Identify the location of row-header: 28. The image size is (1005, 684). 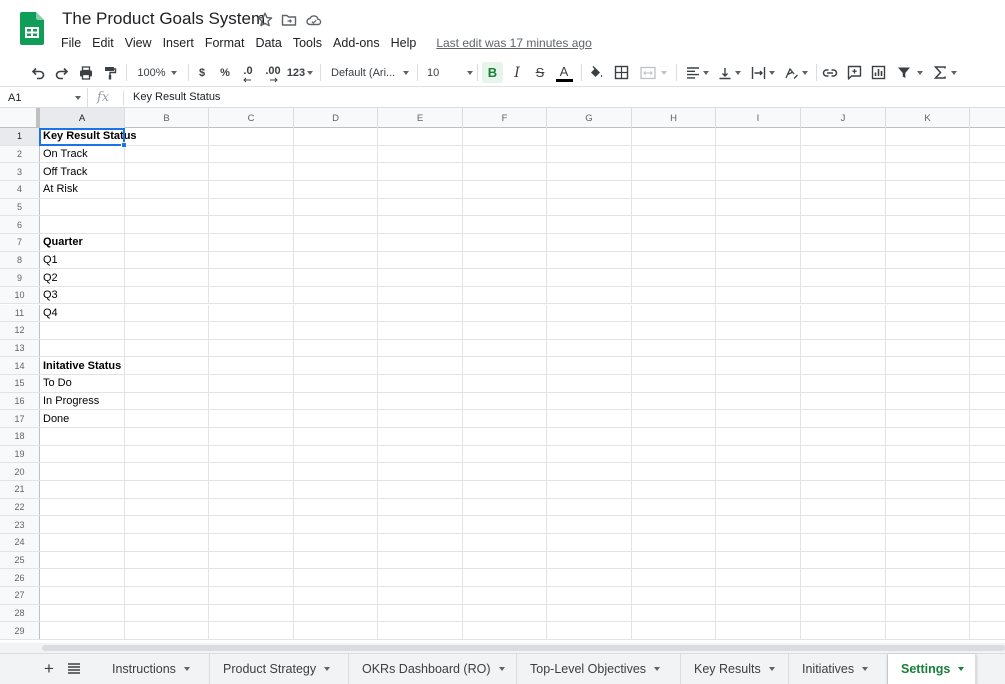
(20, 613).